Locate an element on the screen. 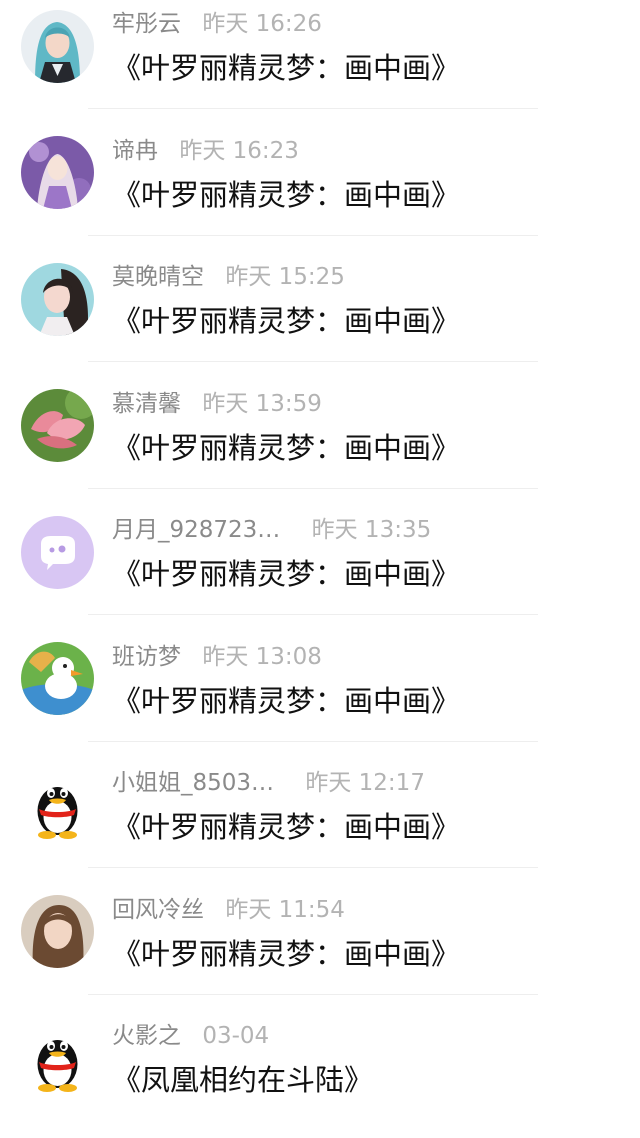 The width and height of the screenshot is (640, 1138). message-time: 昨天 16:26 is located at coordinates (262, 24).